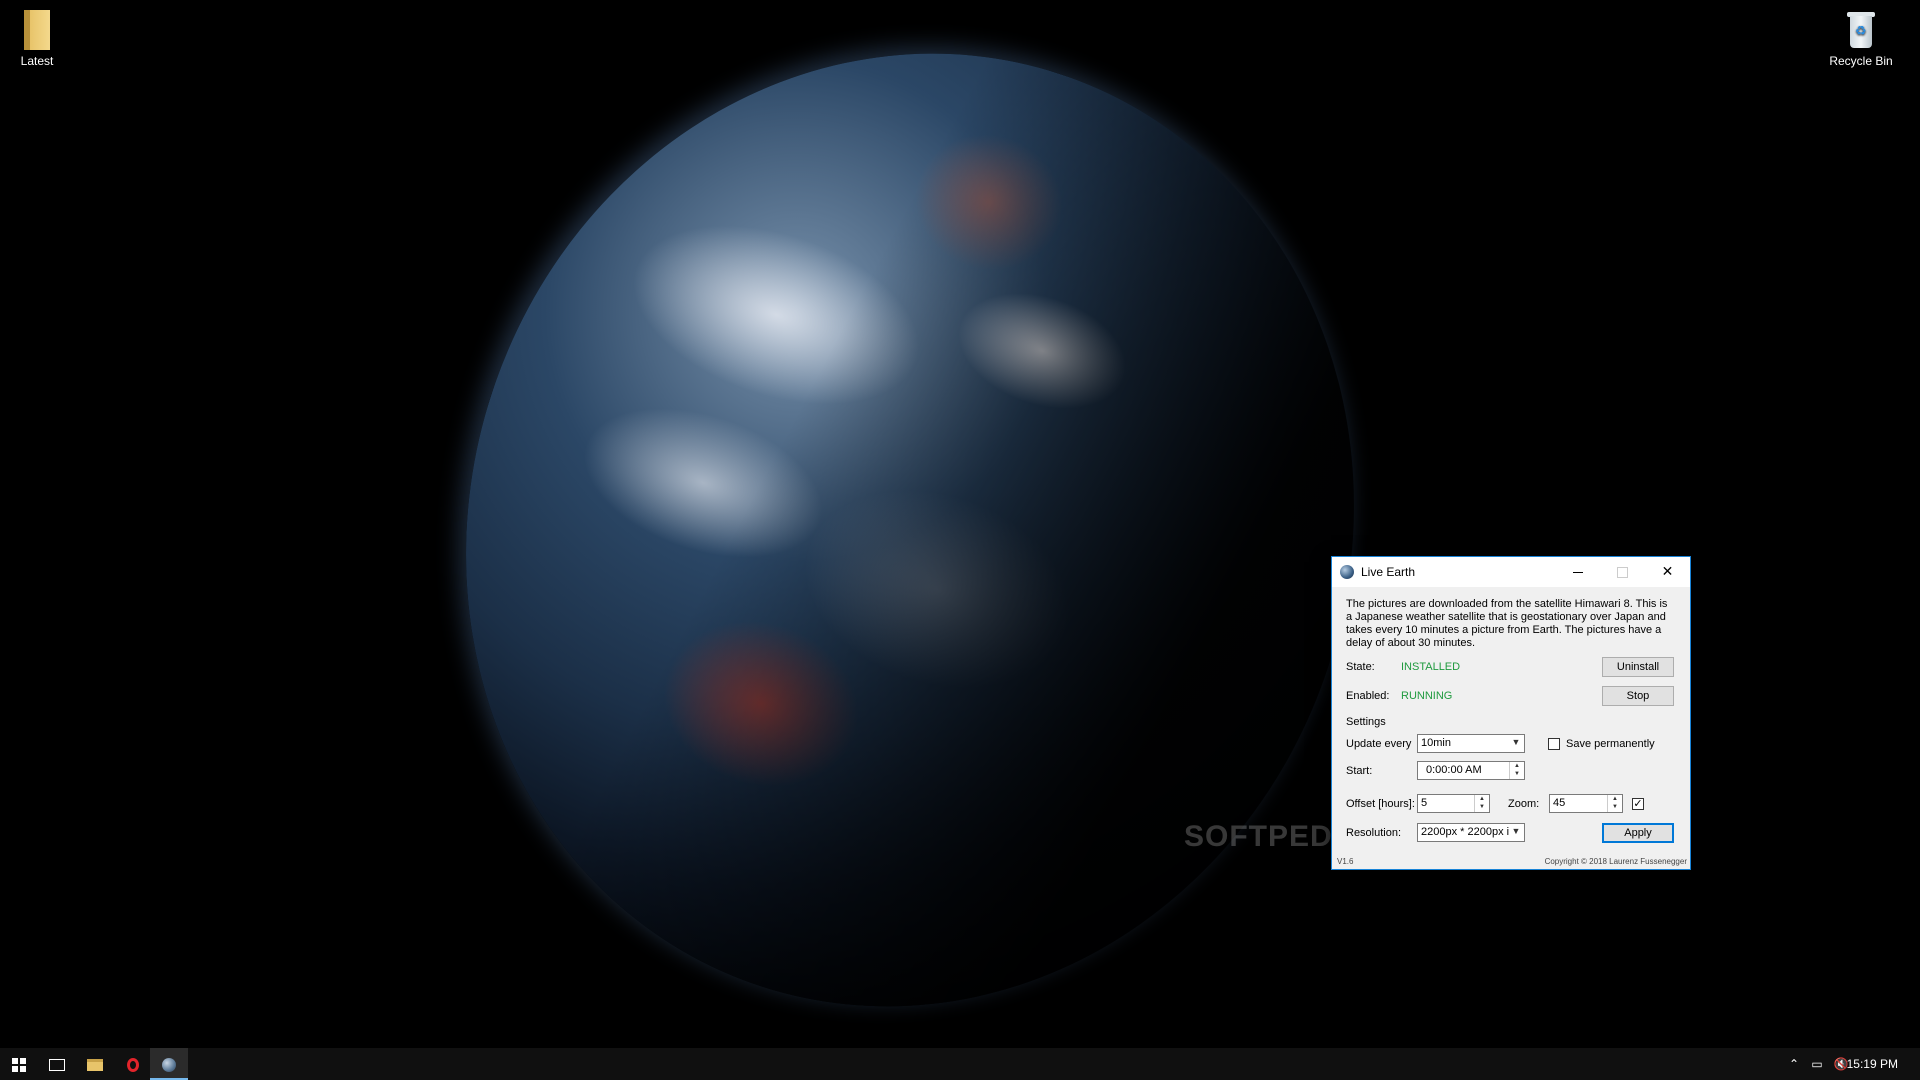 This screenshot has width=1920, height=1080. Describe the element at coordinates (1366, 722) in the screenshot. I see `settings-group-label: Settings` at that location.